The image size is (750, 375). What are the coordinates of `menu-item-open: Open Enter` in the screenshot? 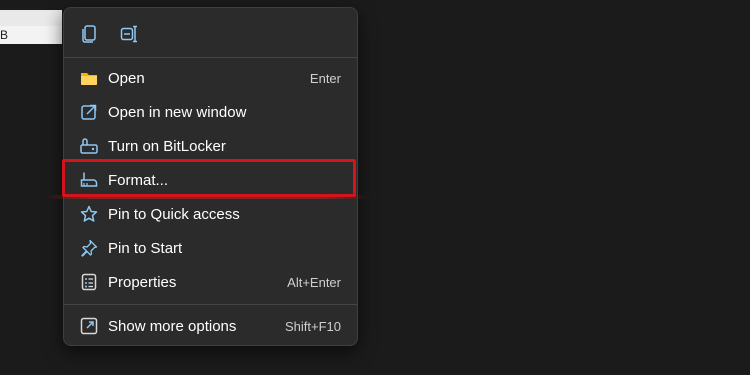 It's located at (210, 78).